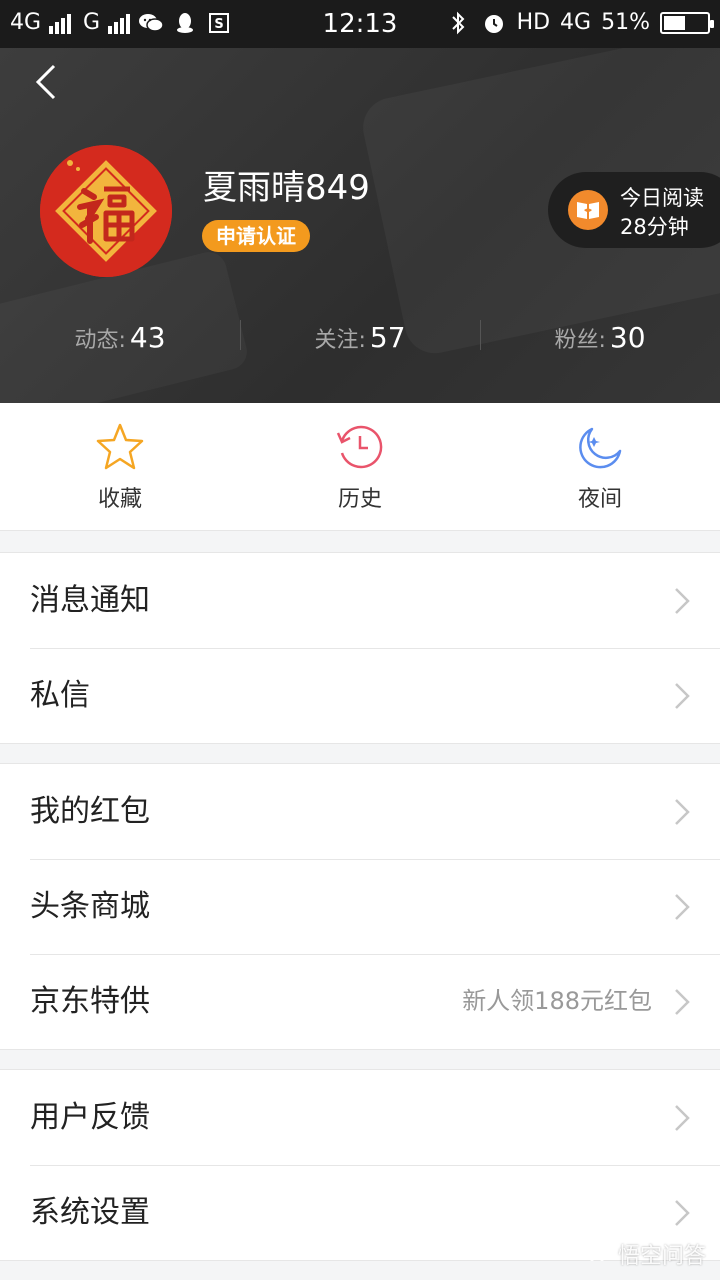 The width and height of the screenshot is (720, 1280). I want to click on apply-verification-button: 申请认证, so click(256, 236).